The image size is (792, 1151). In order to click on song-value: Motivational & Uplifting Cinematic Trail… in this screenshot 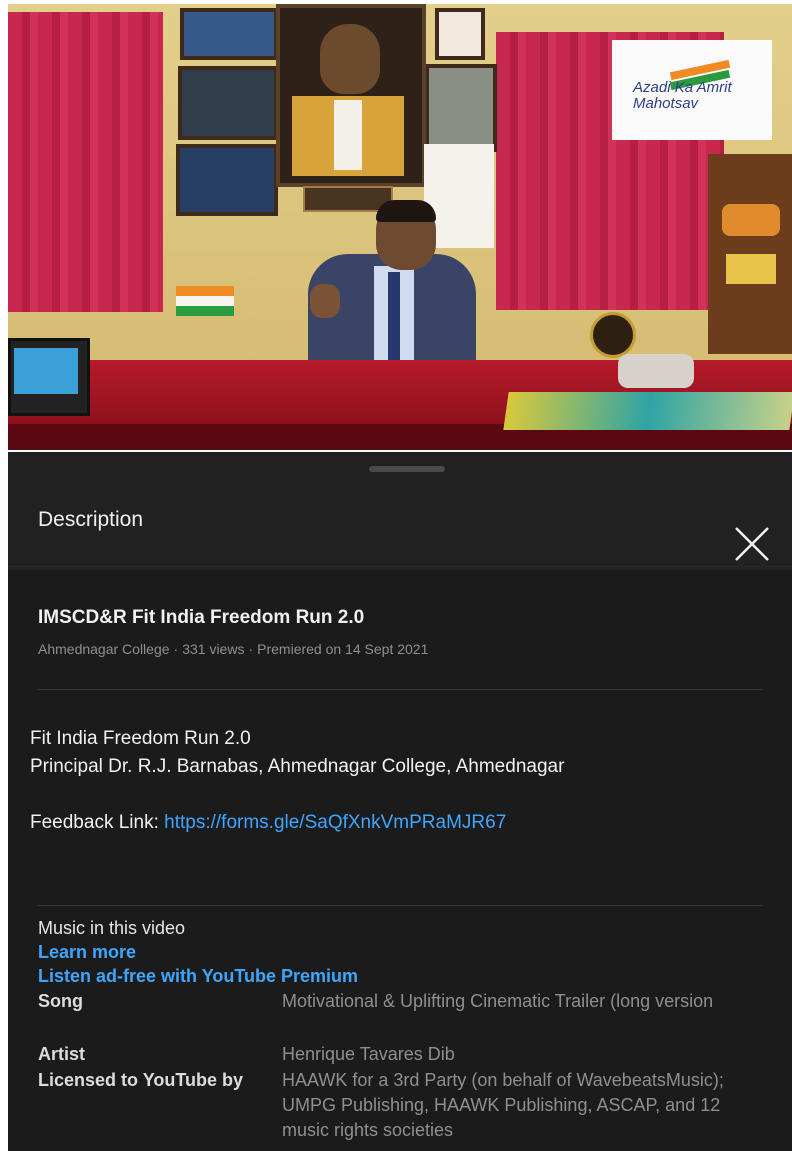, I will do `click(498, 1001)`.